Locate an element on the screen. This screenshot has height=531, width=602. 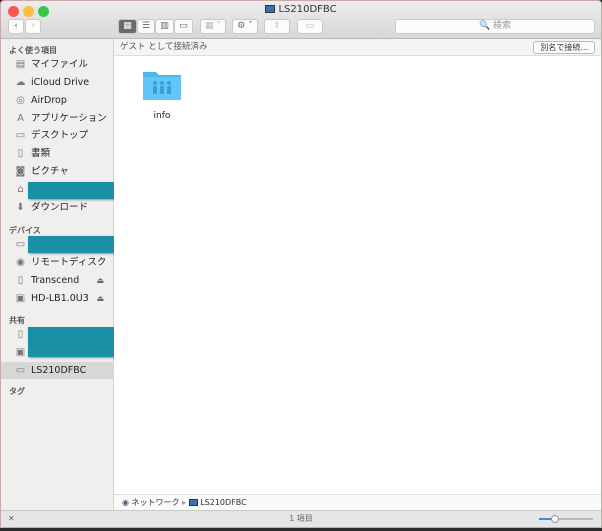
documents-icon: ▯ is located at coordinates (20, 153).